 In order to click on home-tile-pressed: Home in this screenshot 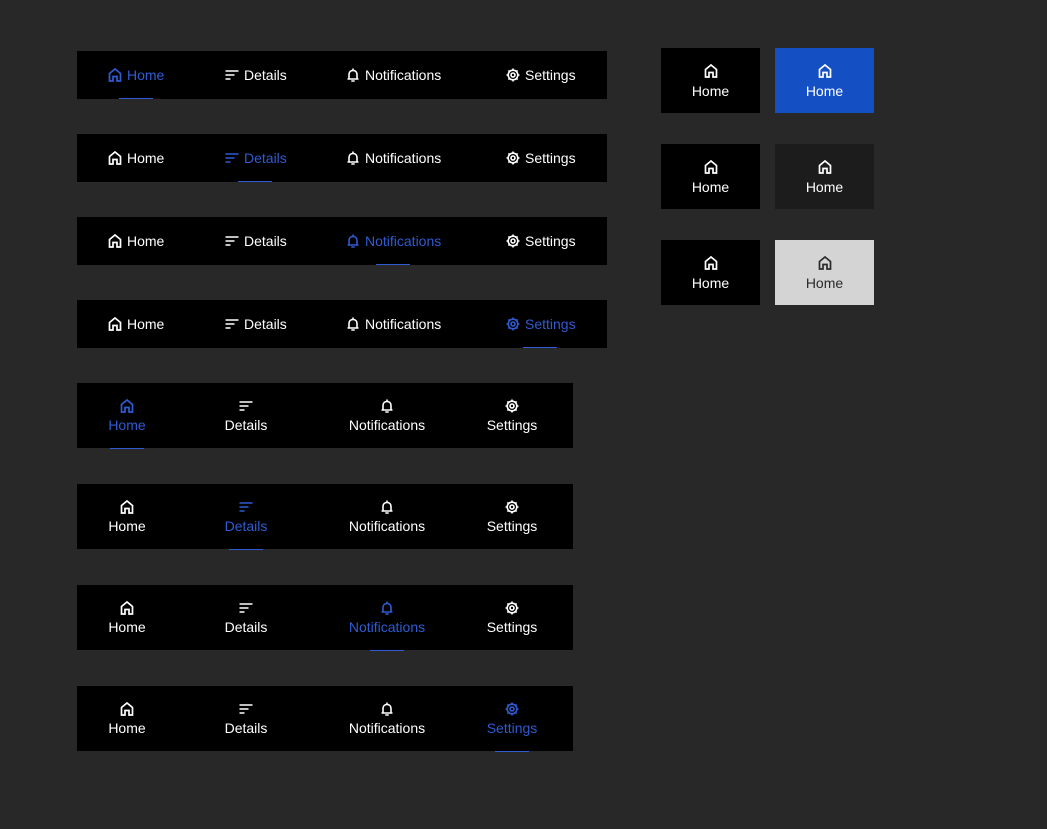, I will do `click(824, 272)`.